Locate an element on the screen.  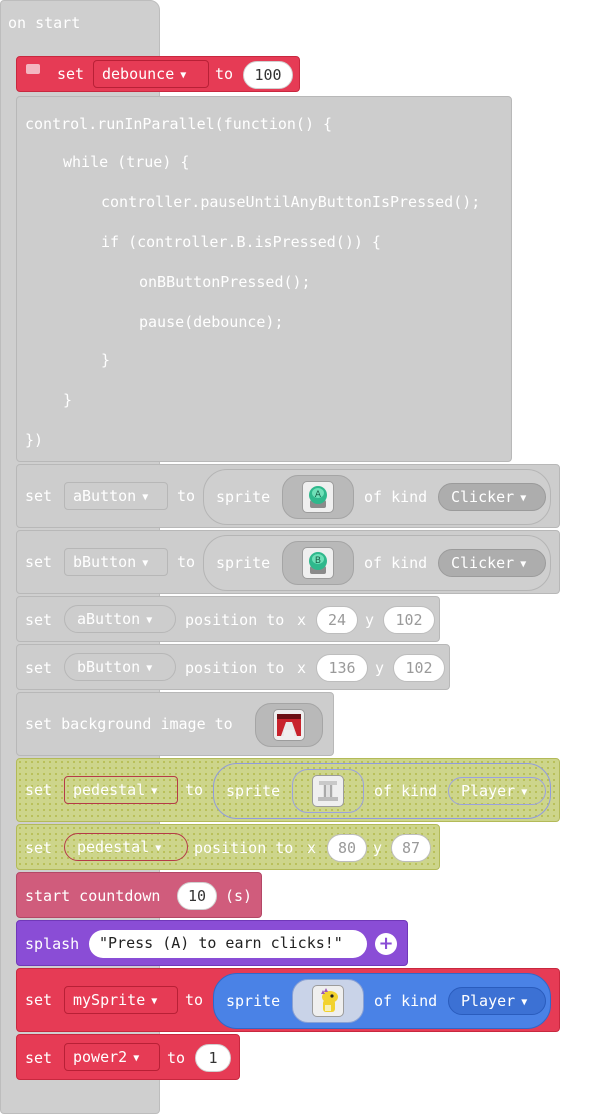
sprite-image-picker: B is located at coordinates (318, 563).